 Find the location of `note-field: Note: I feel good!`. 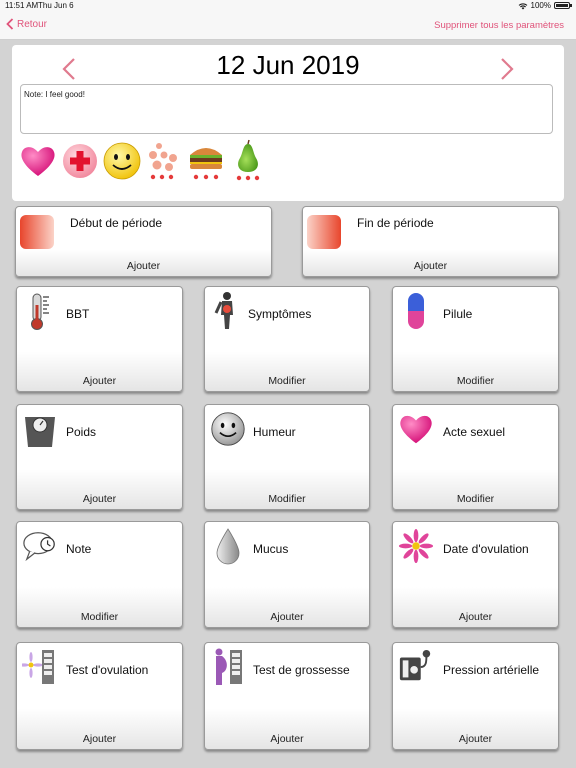

note-field: Note: I feel good! is located at coordinates (286, 109).